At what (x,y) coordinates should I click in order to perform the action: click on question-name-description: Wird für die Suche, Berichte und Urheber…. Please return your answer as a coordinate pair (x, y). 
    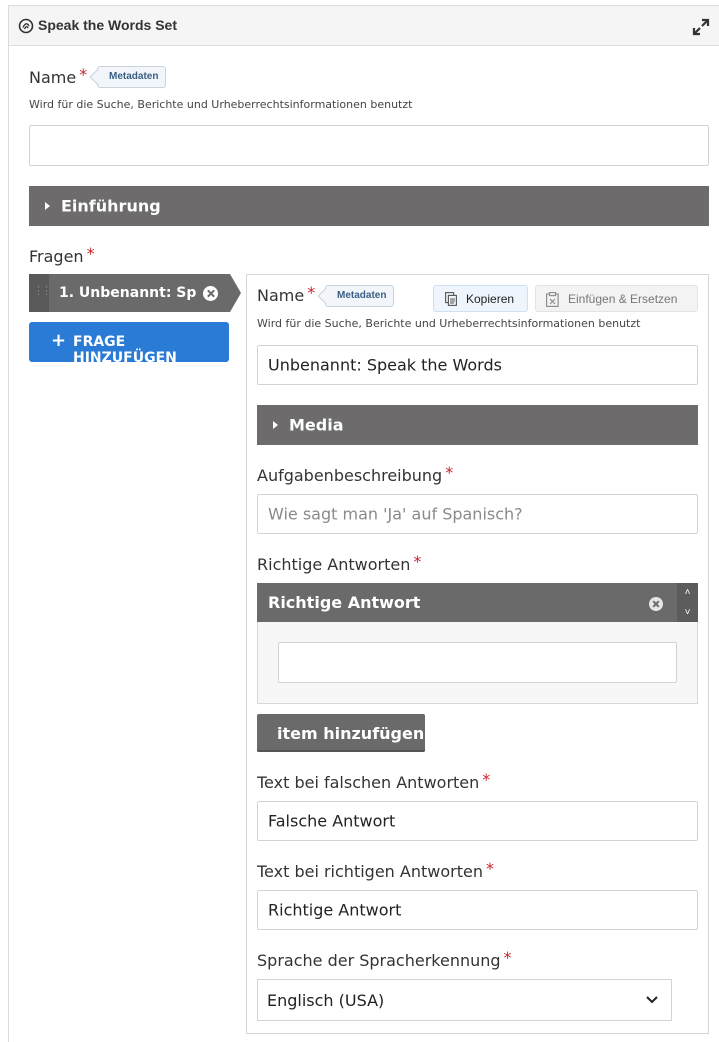
    Looking at the image, I should click on (449, 323).